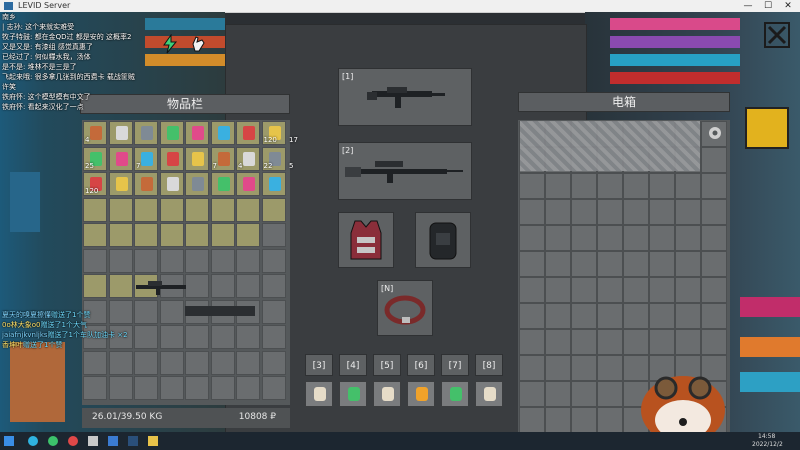 The image size is (800, 450). Describe the element at coordinates (405, 171) in the screenshot. I see `secondary-weapon-slot: [2]` at that location.